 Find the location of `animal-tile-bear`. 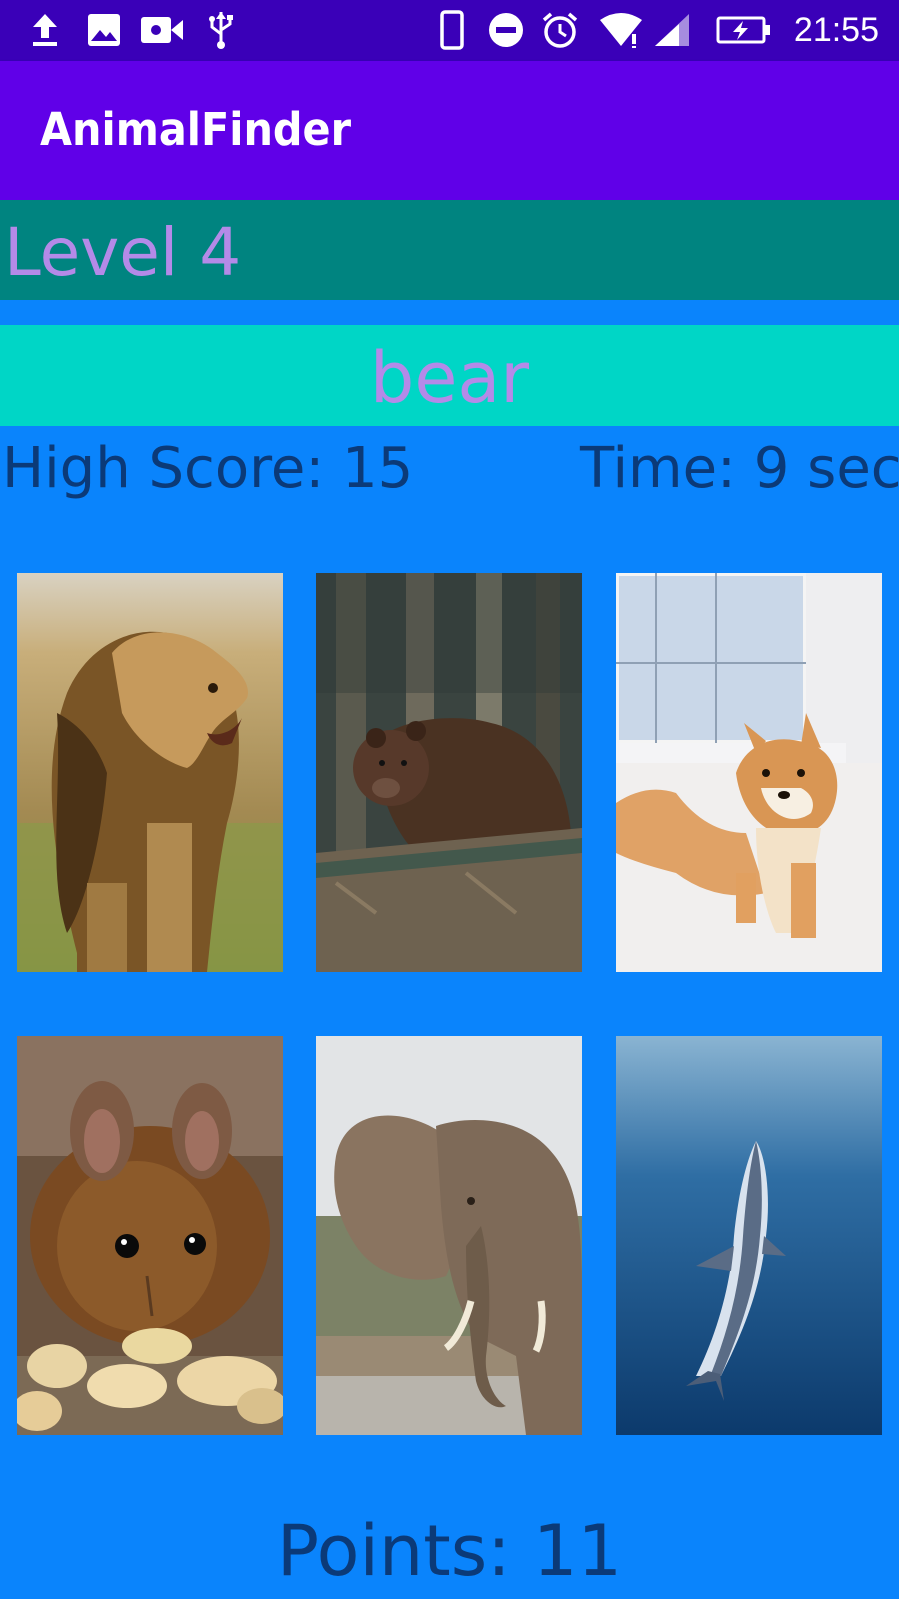

animal-tile-bear is located at coordinates (449, 772).